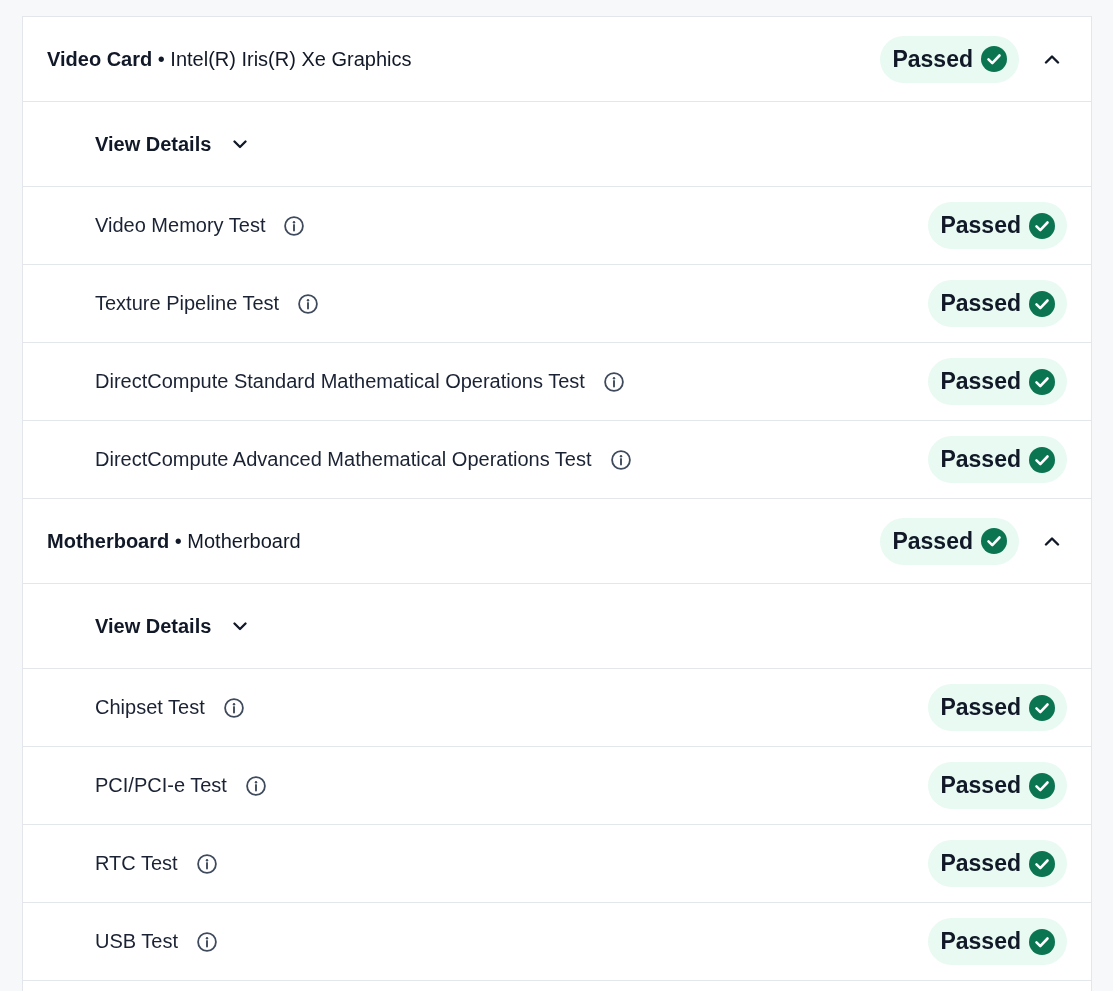 This screenshot has height=991, width=1113. What do you see at coordinates (343, 459) in the screenshot?
I see `test-name: DirectCompute Advanced Mathematical Operations Test` at bounding box center [343, 459].